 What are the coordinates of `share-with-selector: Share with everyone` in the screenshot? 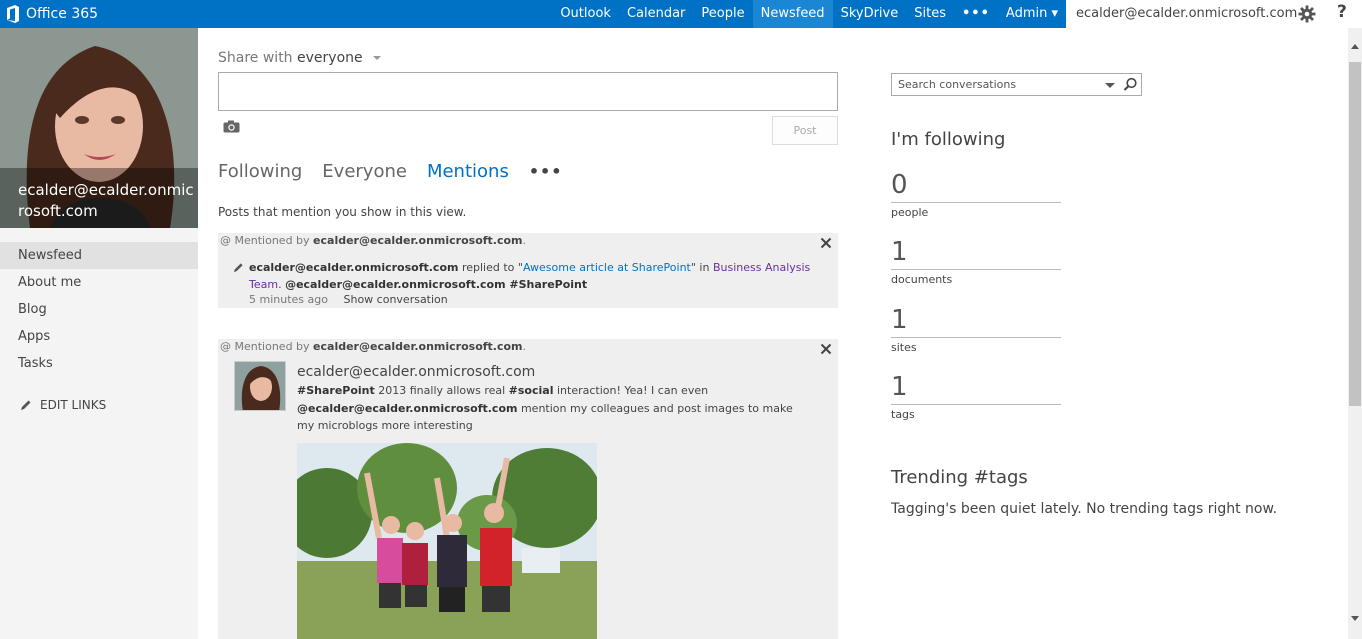 It's located at (300, 58).